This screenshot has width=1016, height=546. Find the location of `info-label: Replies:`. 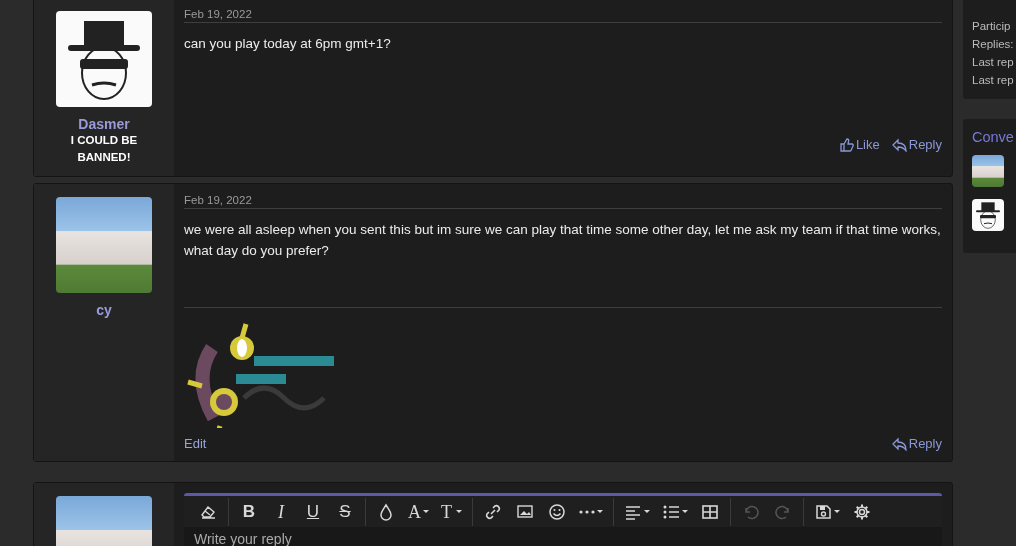

info-label: Replies: is located at coordinates (993, 44).